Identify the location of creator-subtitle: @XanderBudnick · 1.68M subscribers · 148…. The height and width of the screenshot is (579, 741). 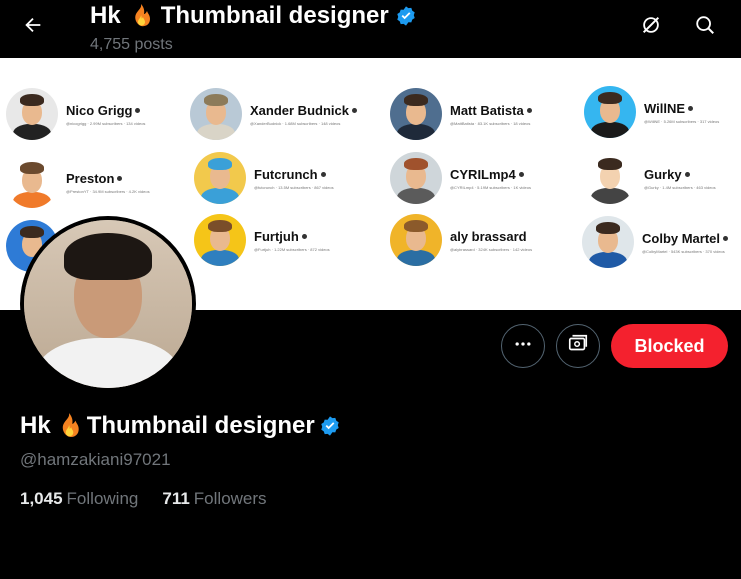
(295, 123).